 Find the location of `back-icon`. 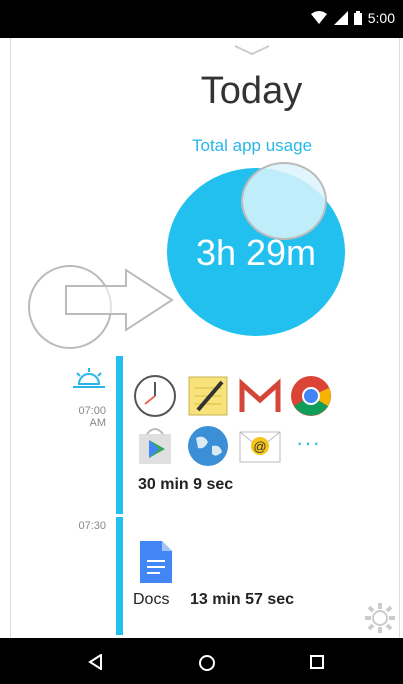

back-icon is located at coordinates (96, 662).